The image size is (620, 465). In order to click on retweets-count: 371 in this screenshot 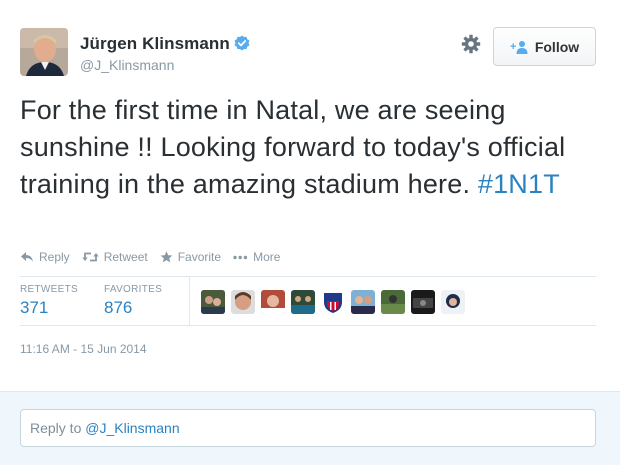, I will do `click(49, 308)`.